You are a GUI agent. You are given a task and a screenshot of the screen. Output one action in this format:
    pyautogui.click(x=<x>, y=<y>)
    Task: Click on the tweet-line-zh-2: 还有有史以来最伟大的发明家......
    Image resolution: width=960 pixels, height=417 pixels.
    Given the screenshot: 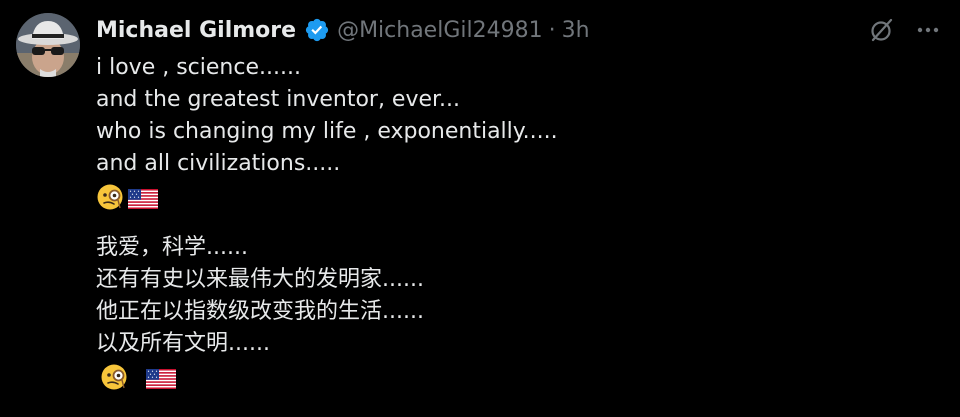 What is the action you would take?
    pyautogui.click(x=260, y=279)
    